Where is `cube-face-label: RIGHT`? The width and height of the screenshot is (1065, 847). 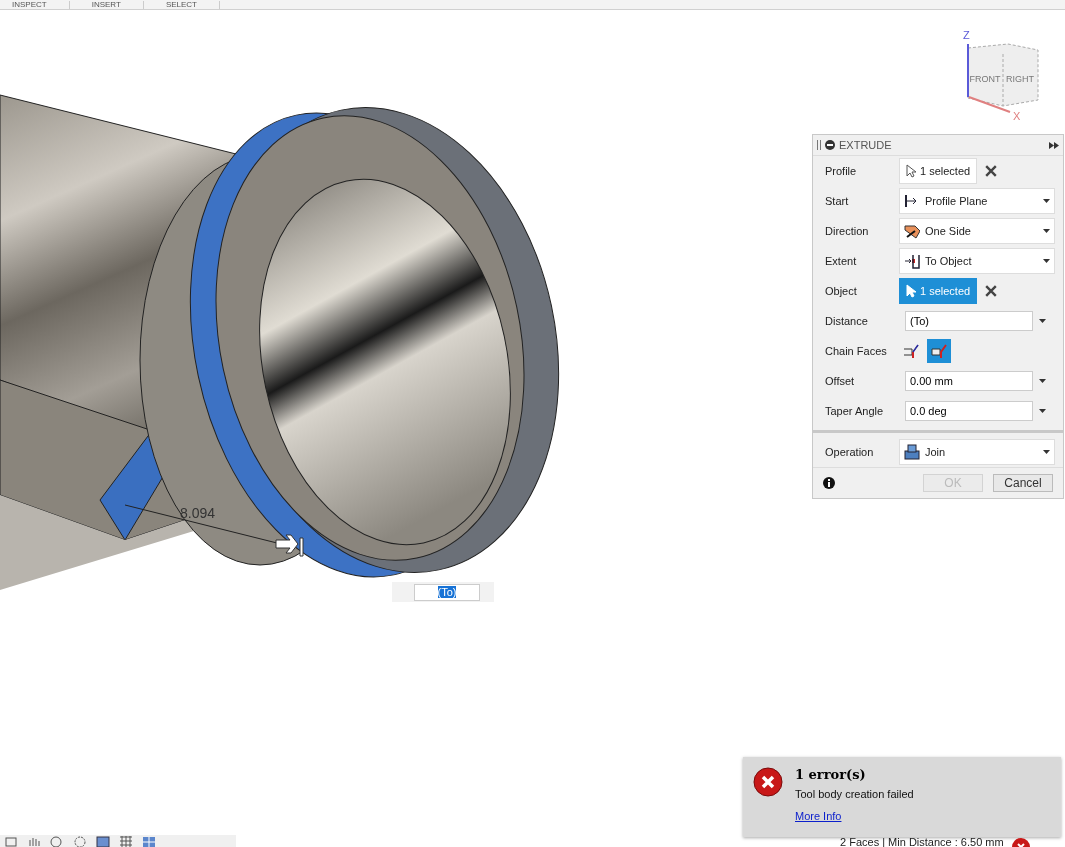
cube-face-label: RIGHT is located at coordinates (1020, 79).